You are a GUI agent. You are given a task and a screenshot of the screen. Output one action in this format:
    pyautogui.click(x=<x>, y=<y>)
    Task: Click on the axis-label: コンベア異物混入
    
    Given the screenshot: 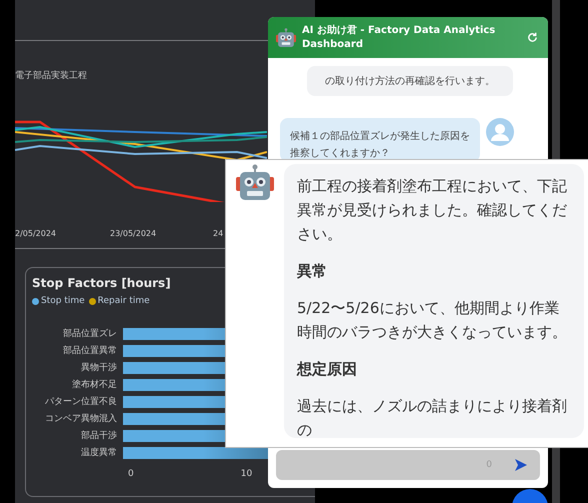 What is the action you would take?
    pyautogui.click(x=80, y=419)
    